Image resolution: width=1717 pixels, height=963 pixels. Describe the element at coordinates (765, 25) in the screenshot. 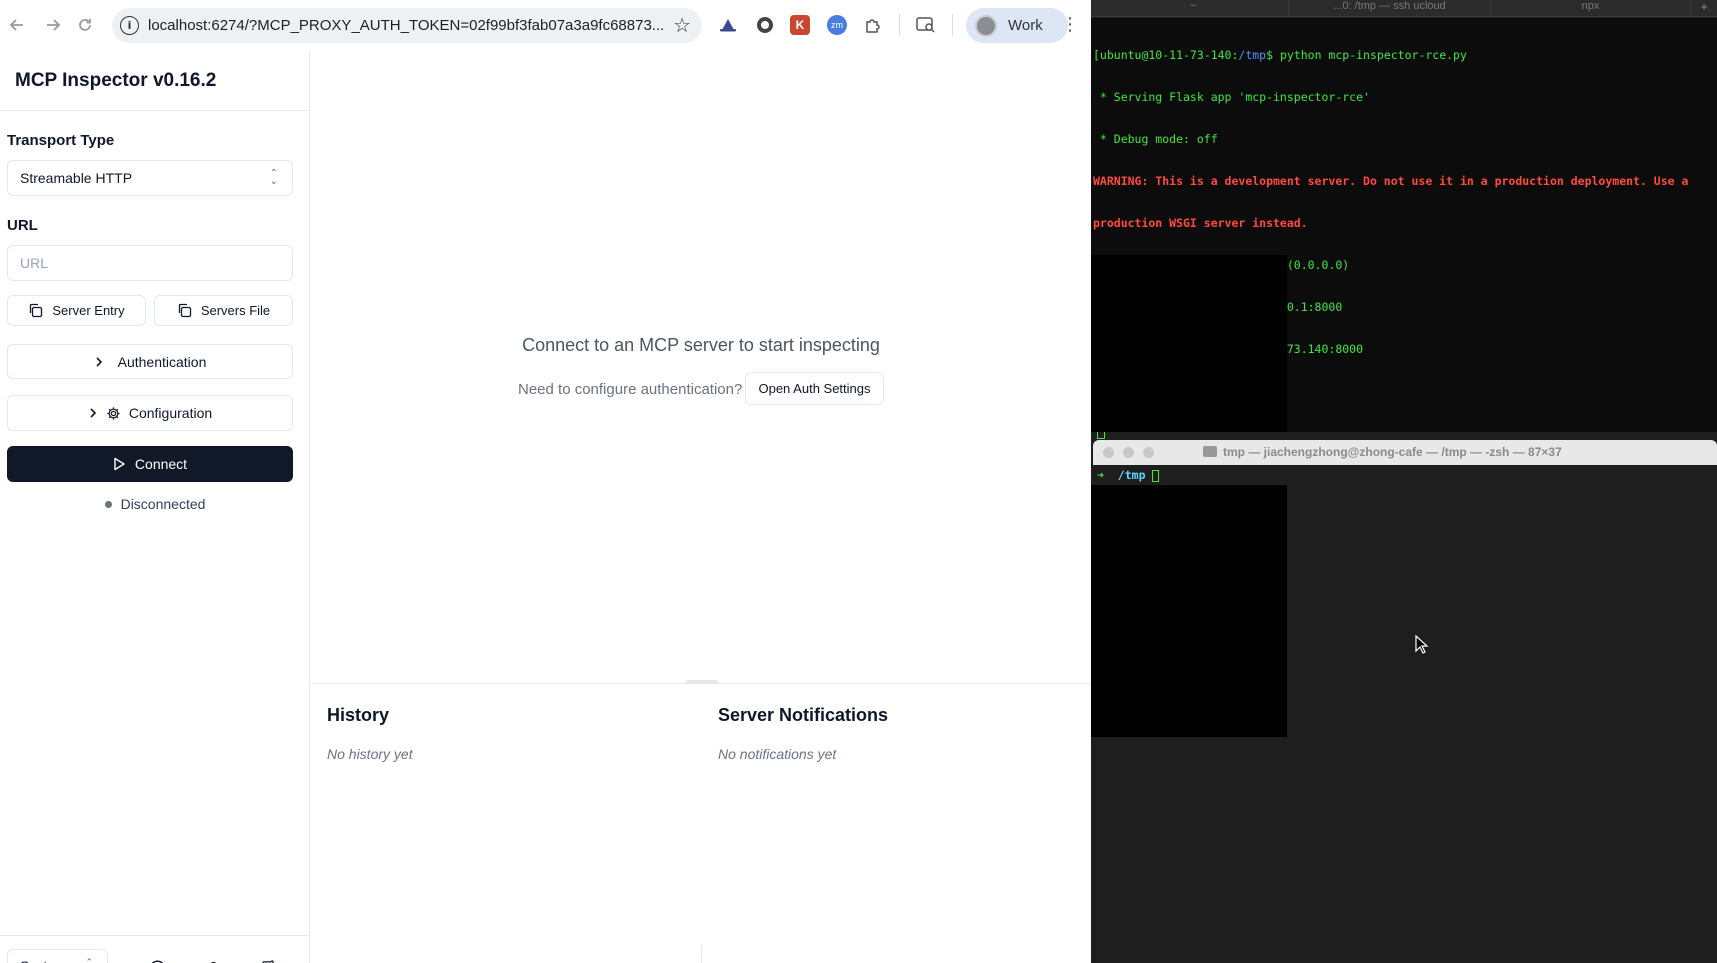

I see `record-extension-icon` at that location.